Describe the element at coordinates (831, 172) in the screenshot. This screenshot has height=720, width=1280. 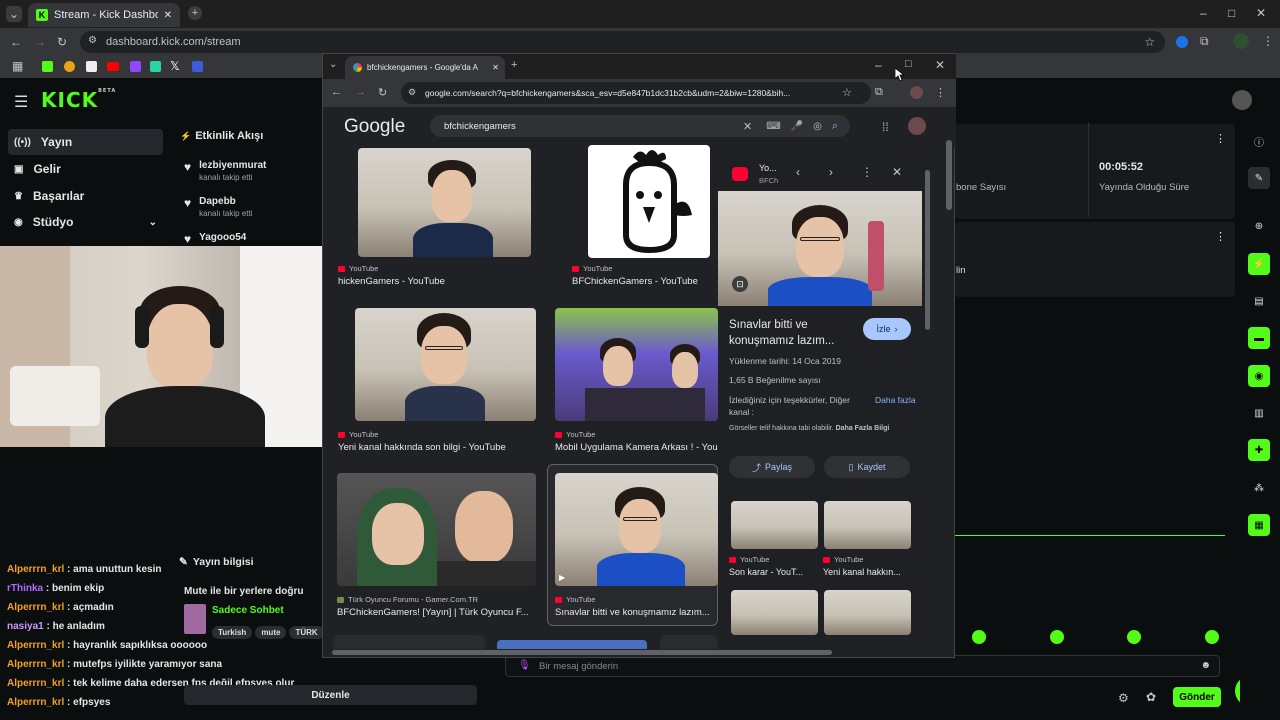
I see `next-arrow-icon: ›` at that location.